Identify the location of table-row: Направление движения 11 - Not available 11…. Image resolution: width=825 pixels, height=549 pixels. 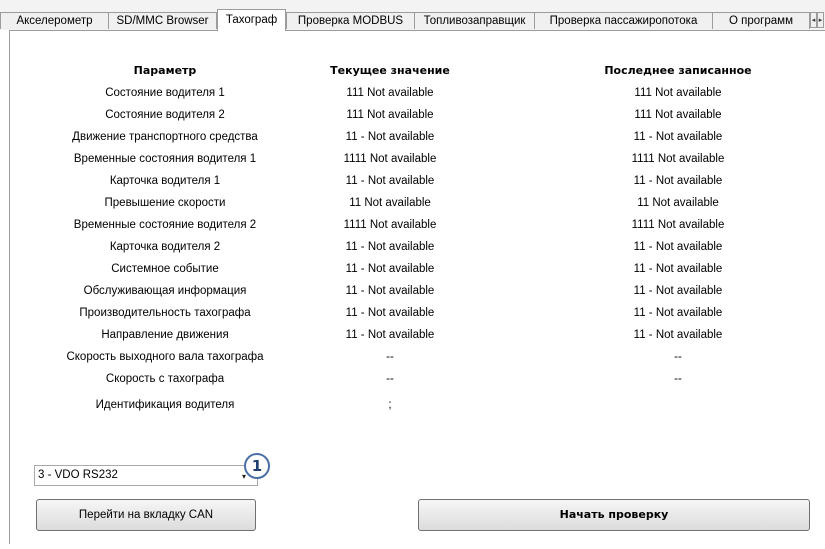
(412, 335).